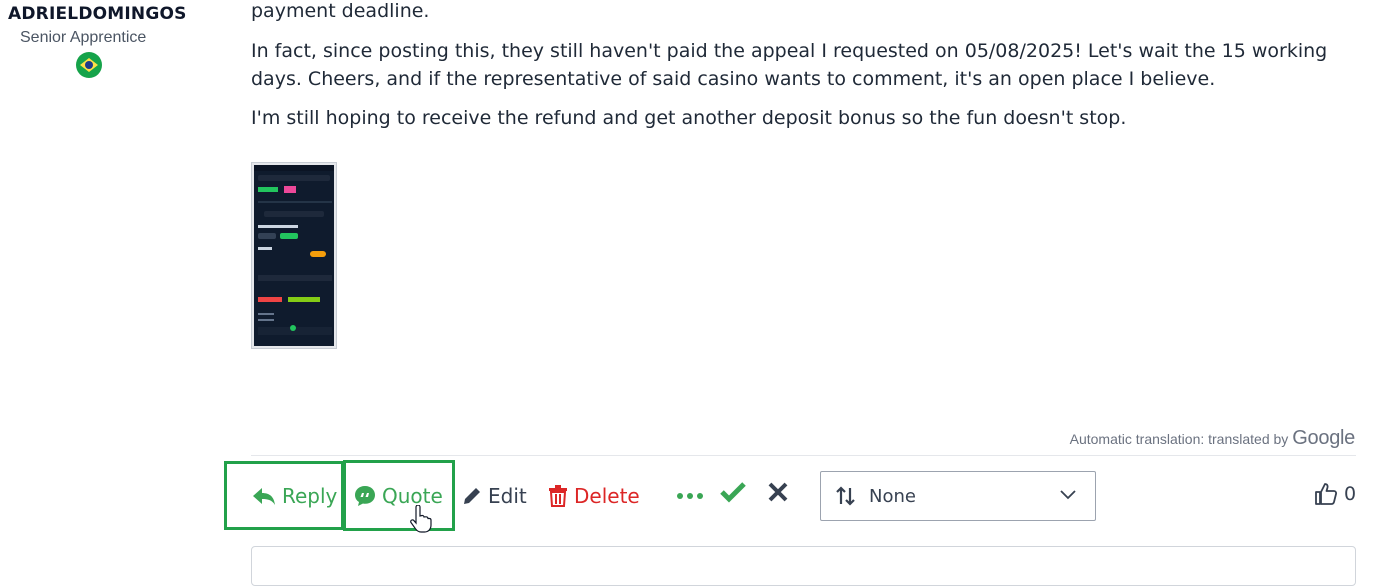 Image resolution: width=1377 pixels, height=586 pixels. I want to click on ellipsis-icon, so click(690, 496).